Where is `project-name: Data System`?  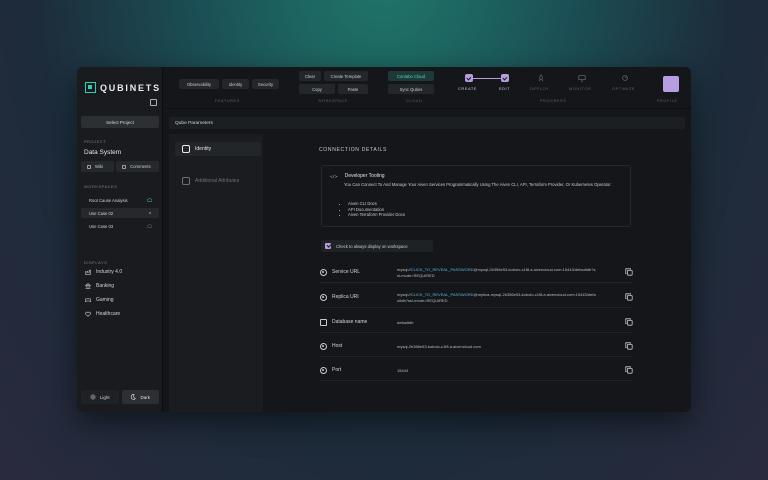 project-name: Data System is located at coordinates (103, 152).